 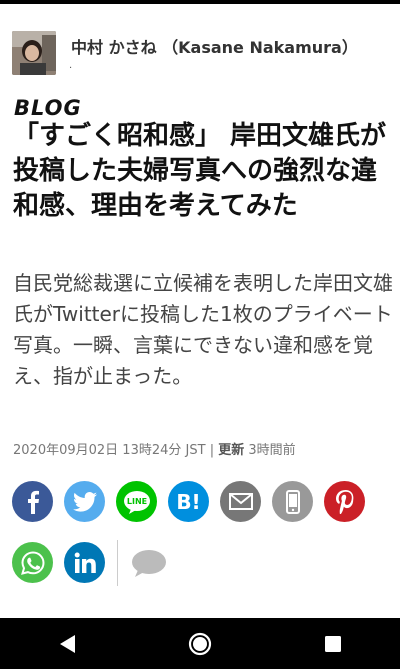 What do you see at coordinates (272, 450) in the screenshot?
I see `updated-value: 3時間前` at bounding box center [272, 450].